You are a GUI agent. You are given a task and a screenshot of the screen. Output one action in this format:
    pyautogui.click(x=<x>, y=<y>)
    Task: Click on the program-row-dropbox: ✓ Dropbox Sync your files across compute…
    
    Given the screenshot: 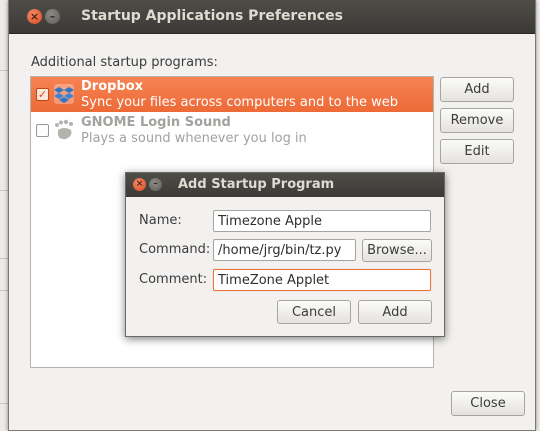 What is the action you would take?
    pyautogui.click(x=232, y=94)
    